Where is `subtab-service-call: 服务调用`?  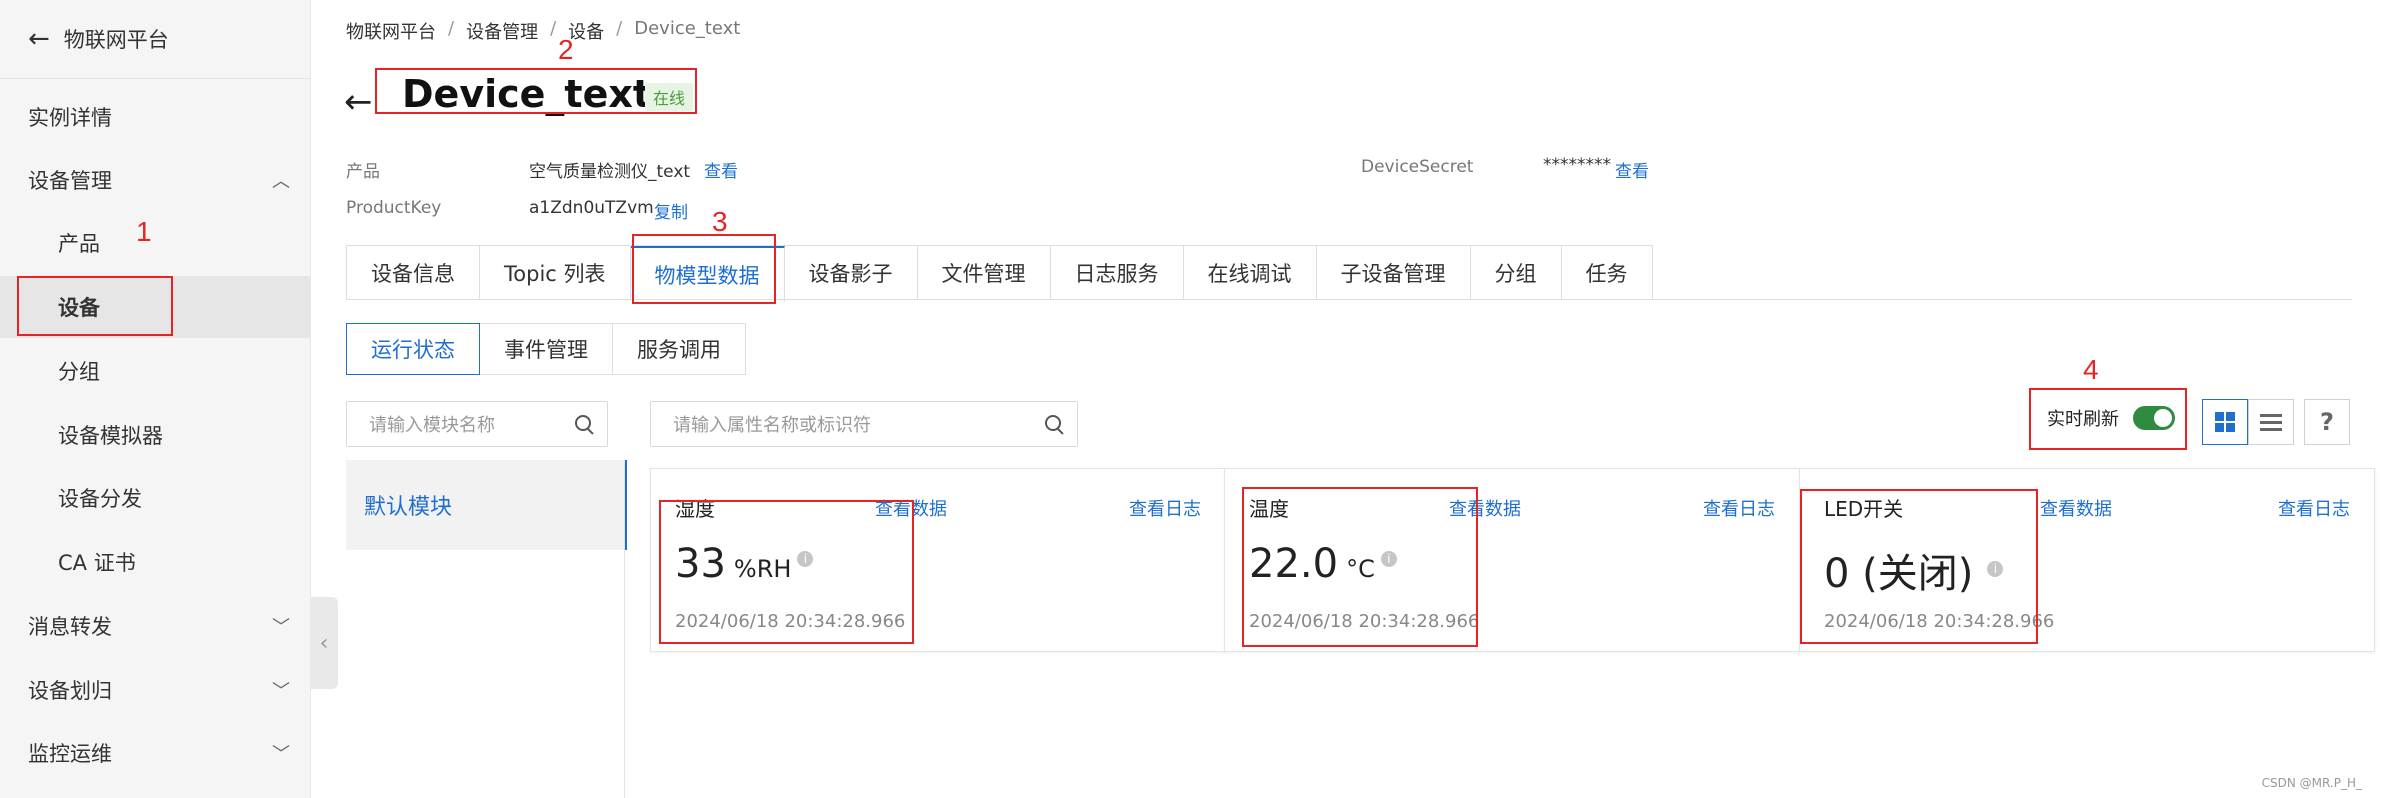 subtab-service-call: 服务调用 is located at coordinates (679, 349).